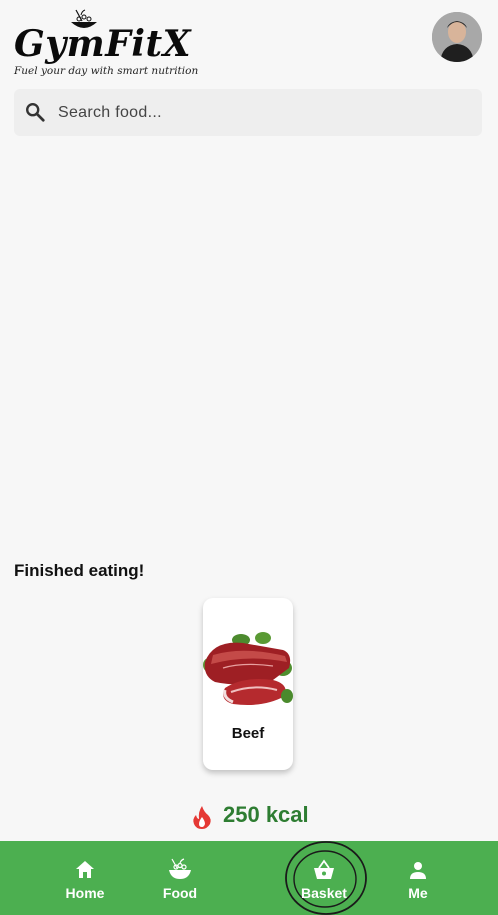 The image size is (498, 915). What do you see at coordinates (103, 44) in the screenshot?
I see `logo-wordmark: GymFitX` at bounding box center [103, 44].